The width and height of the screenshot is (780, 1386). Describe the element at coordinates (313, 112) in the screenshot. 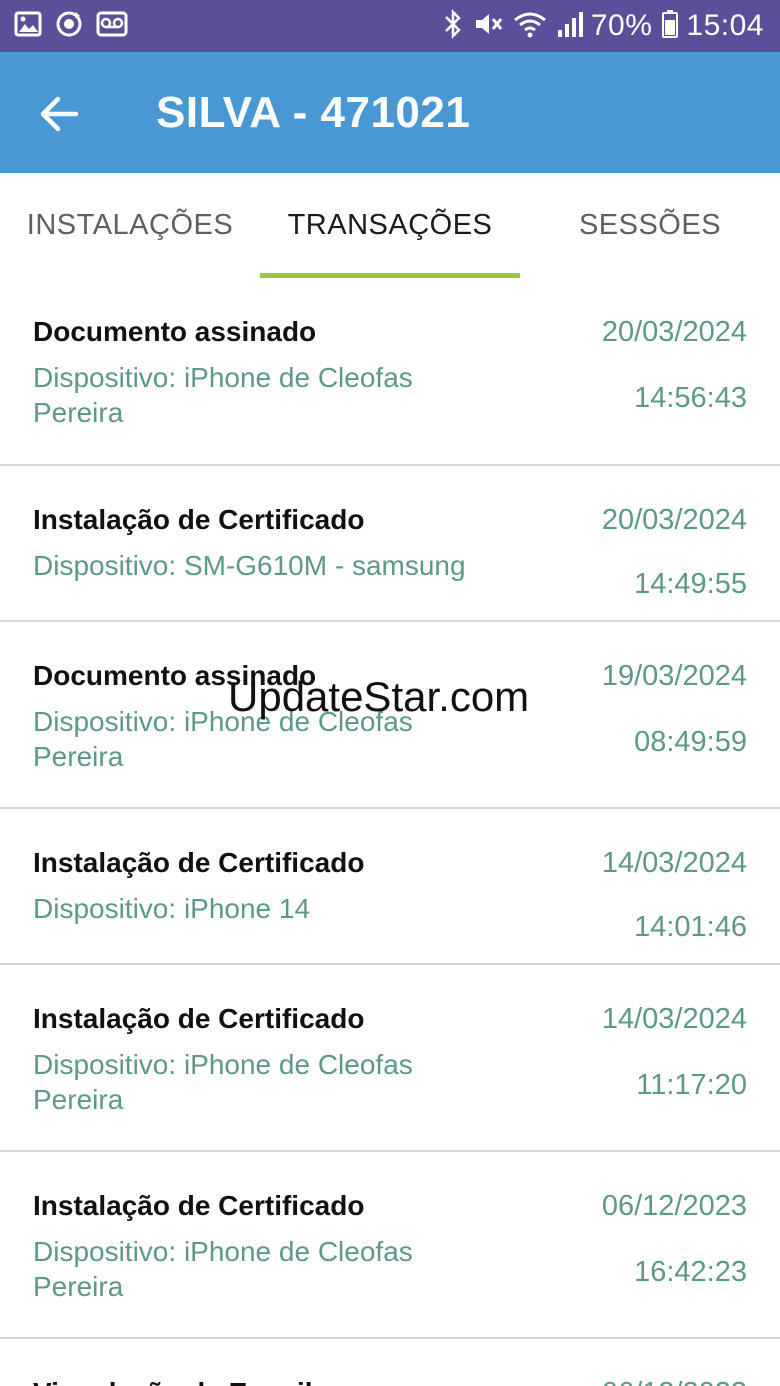

I see `page-title: SILVA - 471021` at that location.